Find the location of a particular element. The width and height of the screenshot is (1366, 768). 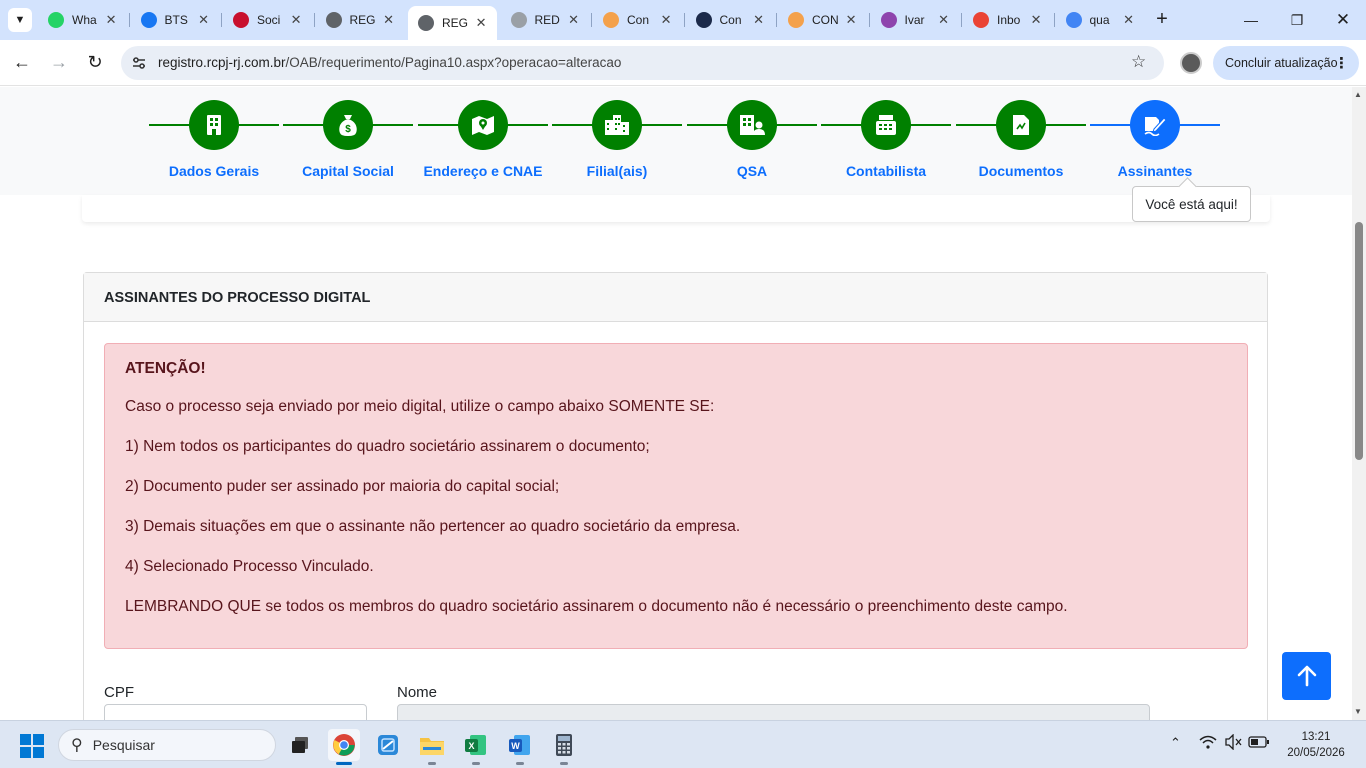

cpf-input is located at coordinates (235, 712).